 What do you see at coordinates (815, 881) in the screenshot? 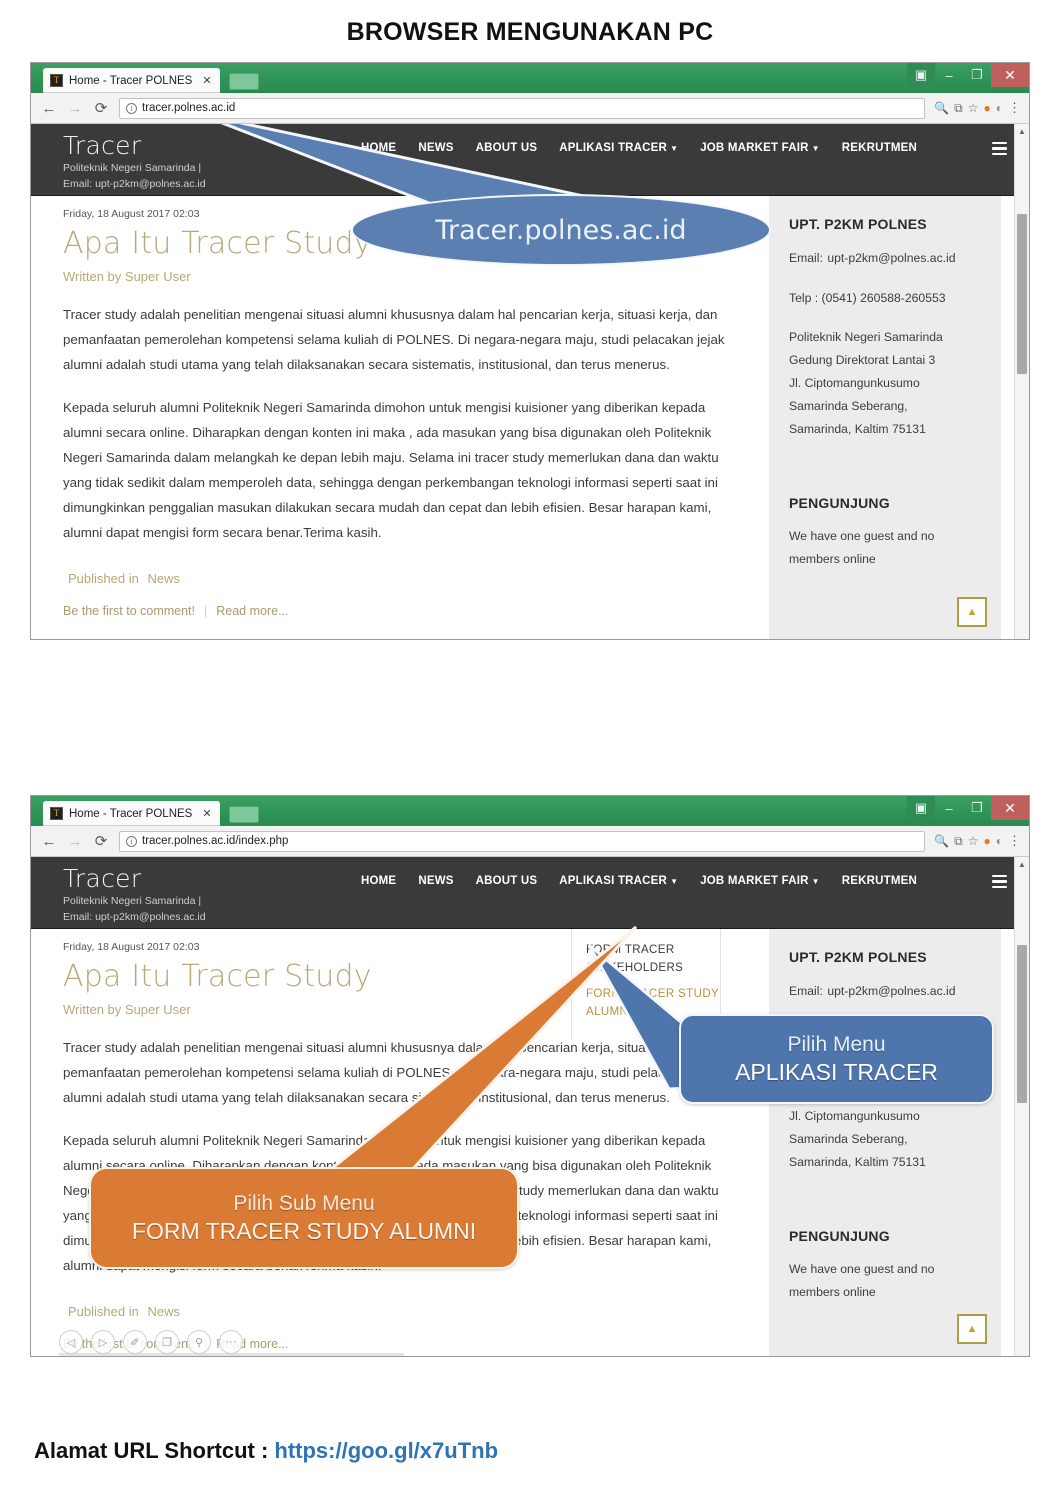
I see `chevron-down-icon: ▼` at bounding box center [815, 881].